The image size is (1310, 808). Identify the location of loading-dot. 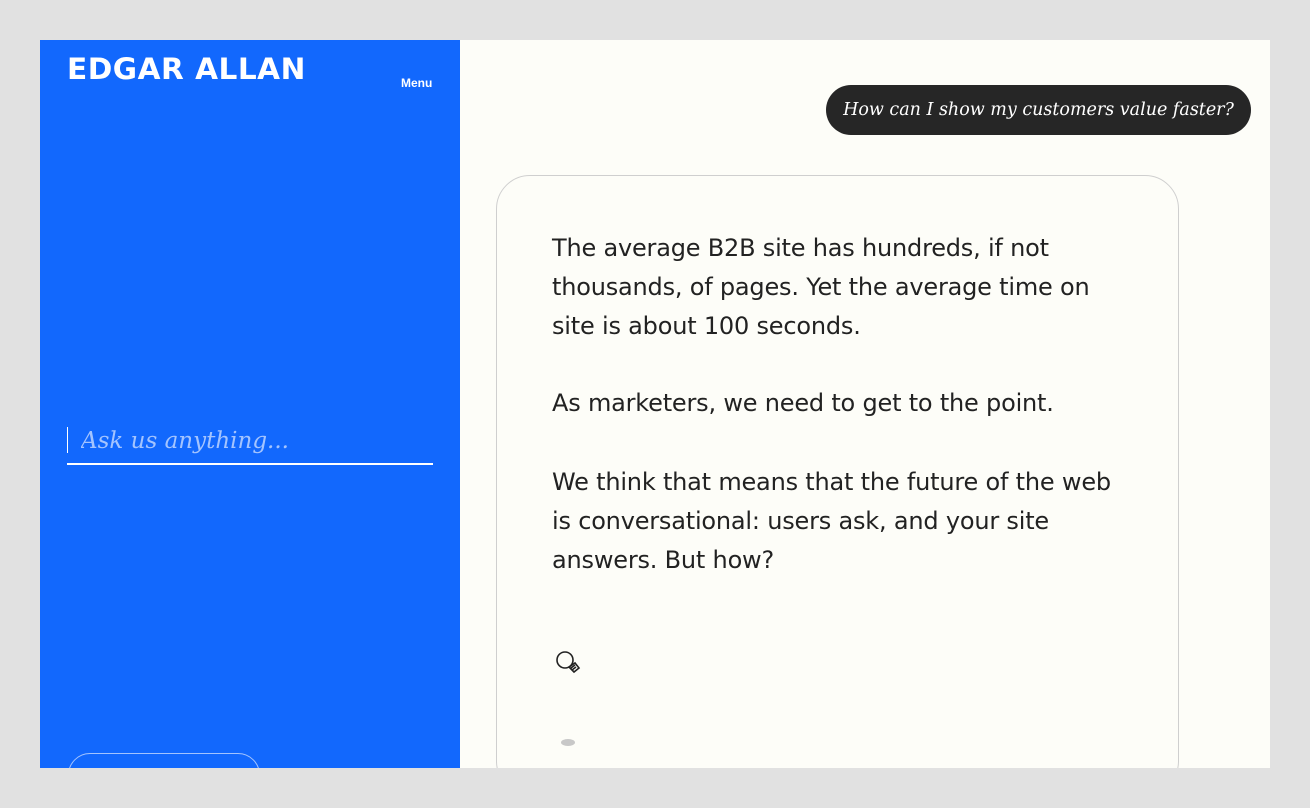
(568, 742).